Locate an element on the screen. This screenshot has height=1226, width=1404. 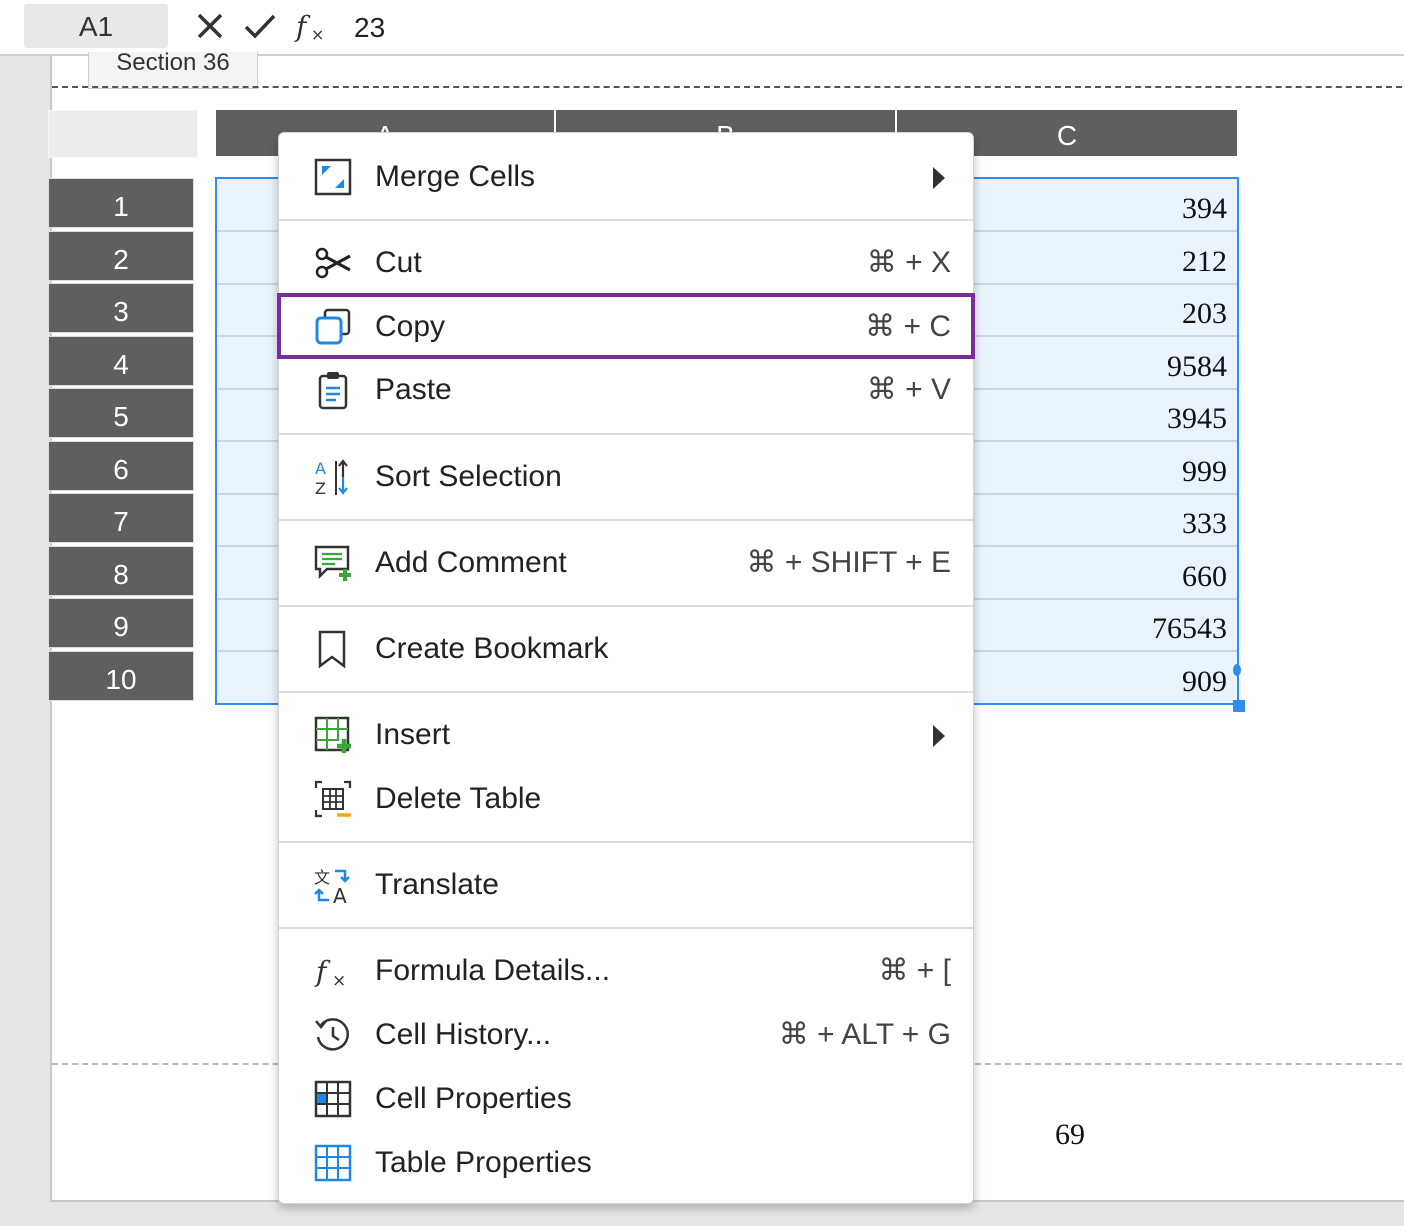
selection-fill-handle is located at coordinates (1239, 706).